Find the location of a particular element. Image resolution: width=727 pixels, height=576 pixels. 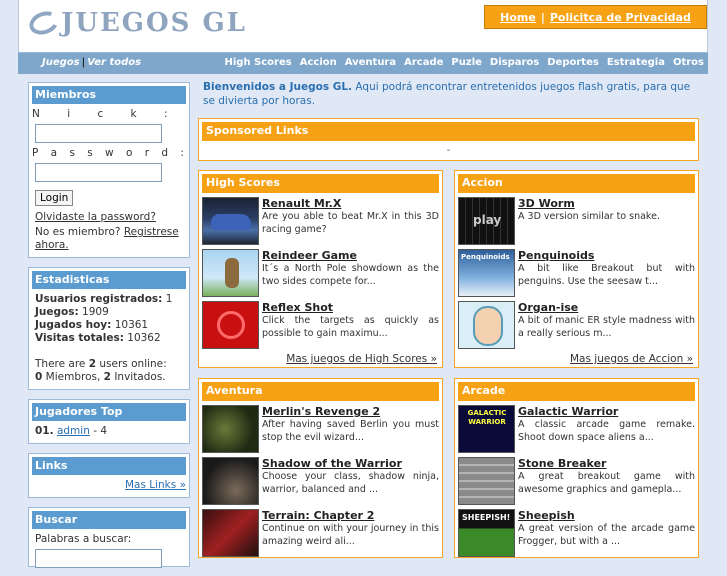

game-thumbnail: GALACTIC WARRIOR is located at coordinates (486, 429).